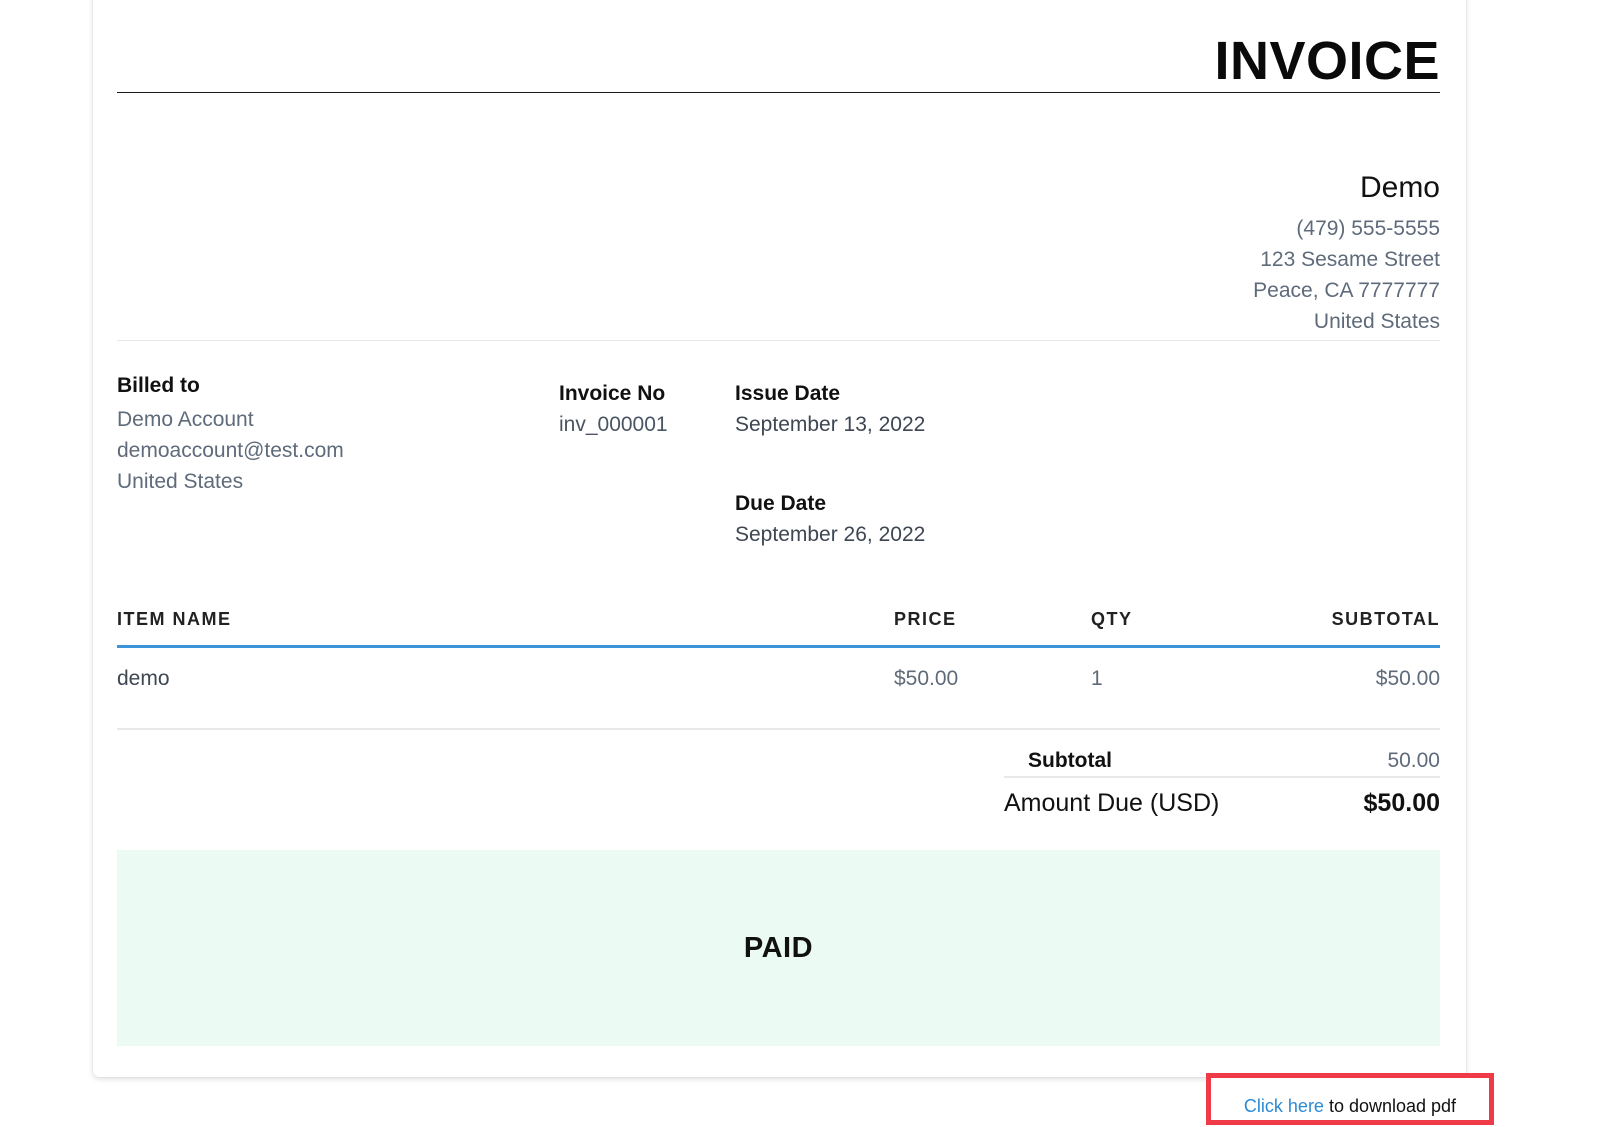  What do you see at coordinates (1407, 678) in the screenshot?
I see `row-subtotal: $50.00` at bounding box center [1407, 678].